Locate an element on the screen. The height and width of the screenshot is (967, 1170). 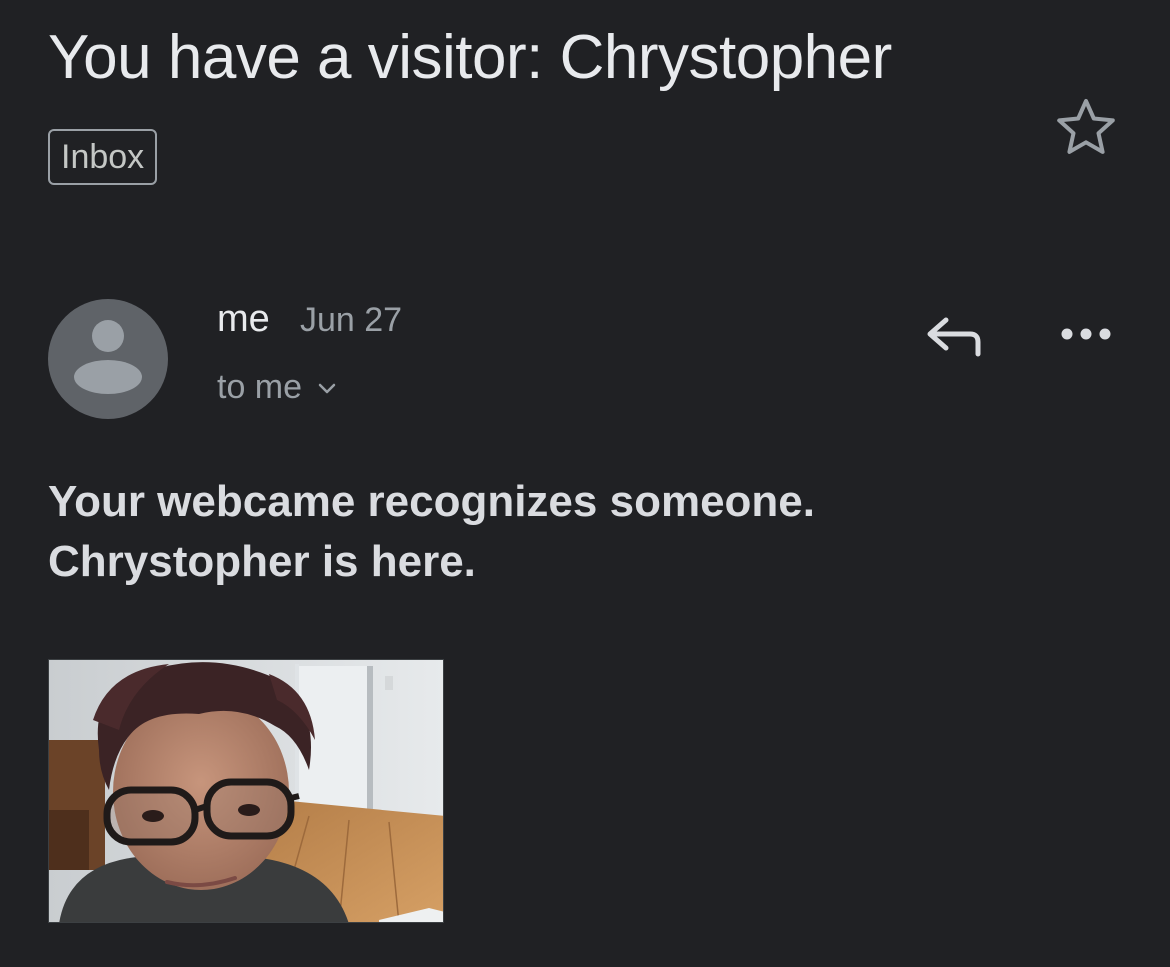
reply-icon is located at coordinates (954, 337).